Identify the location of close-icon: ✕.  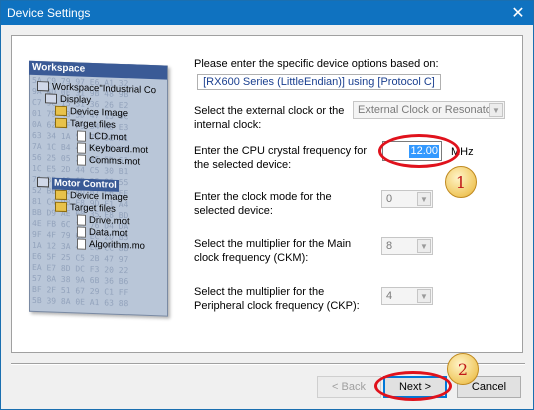
(518, 13).